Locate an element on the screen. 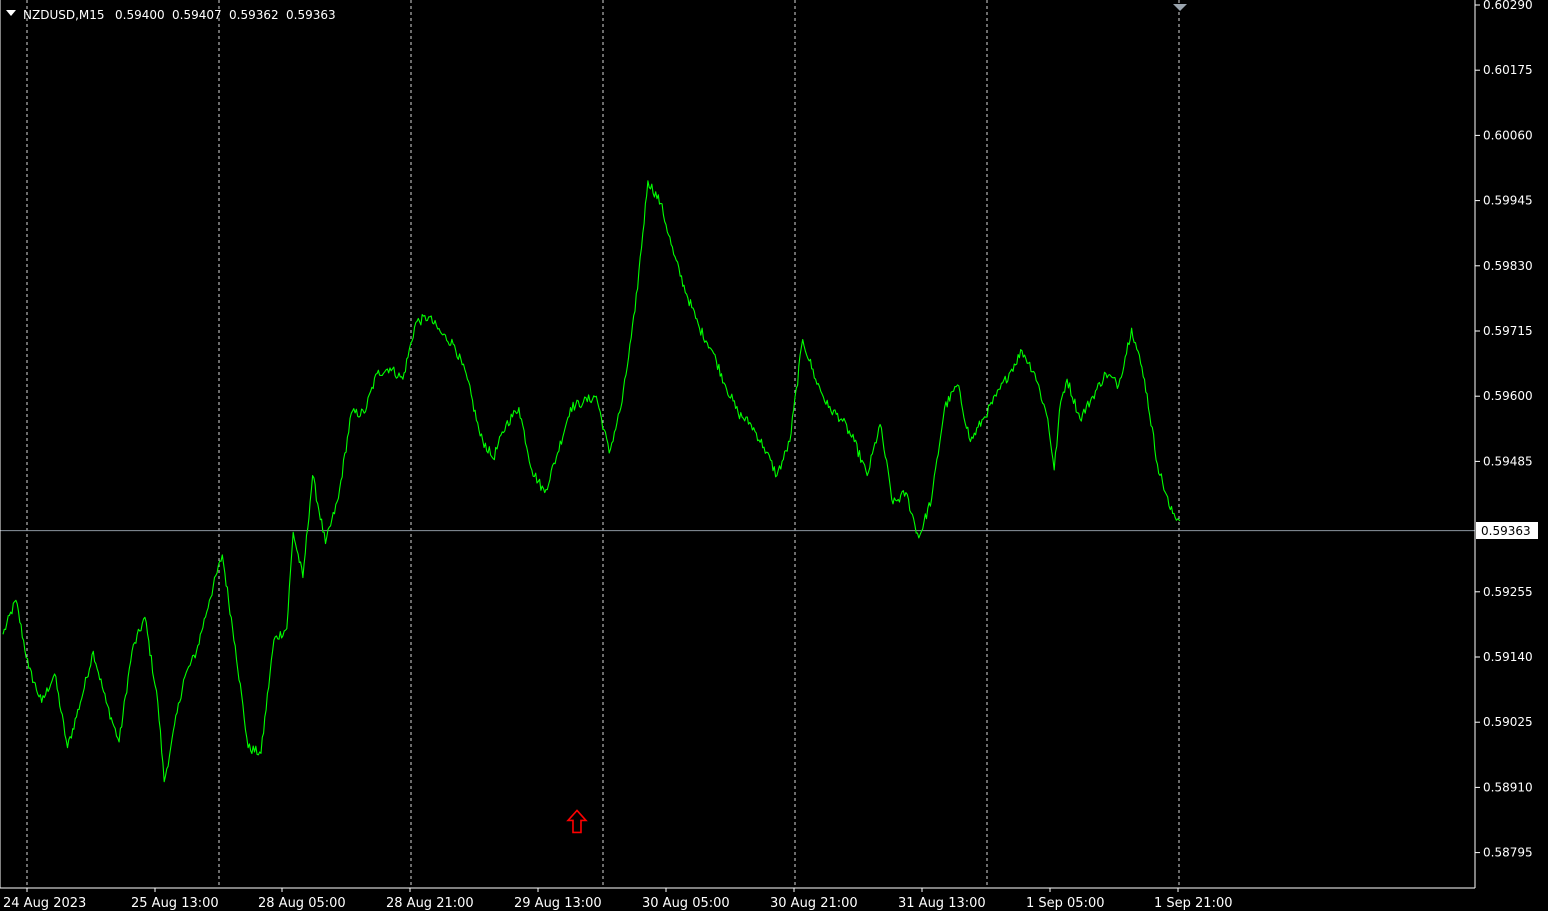  time-tick-label: 1 Sep 05:00 is located at coordinates (1065, 903).